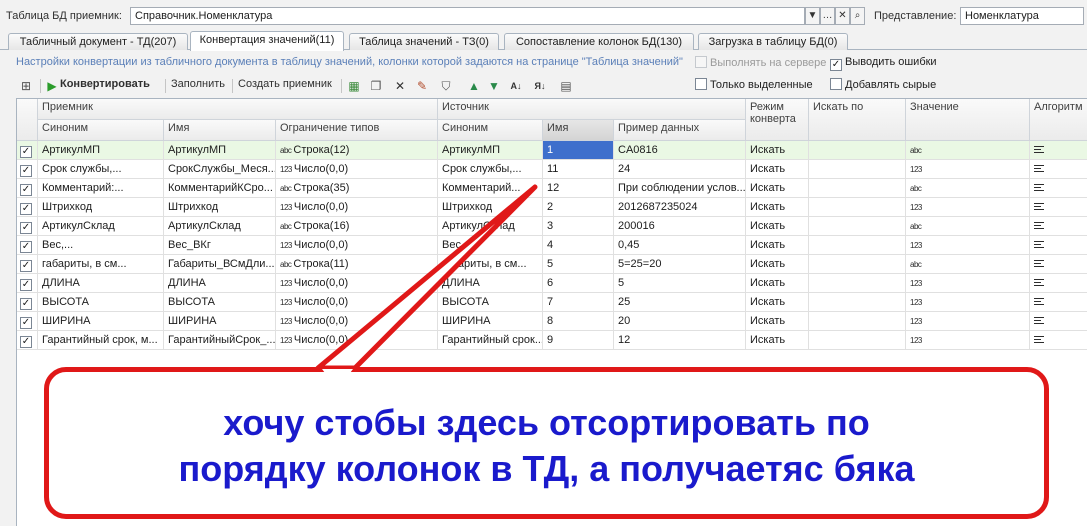 This screenshot has width=1087, height=526. Describe the element at coordinates (354, 86) in the screenshot. I see `add-row-icon: ▦` at that location.